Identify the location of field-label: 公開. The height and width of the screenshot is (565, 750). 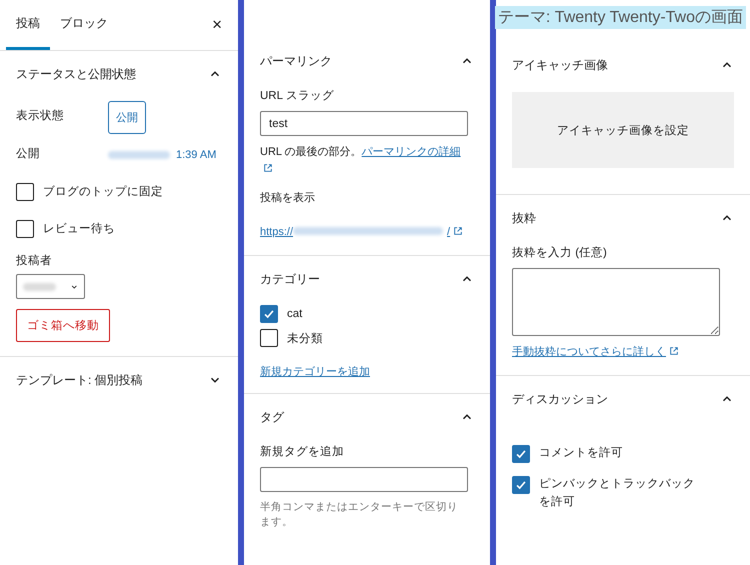
(28, 153).